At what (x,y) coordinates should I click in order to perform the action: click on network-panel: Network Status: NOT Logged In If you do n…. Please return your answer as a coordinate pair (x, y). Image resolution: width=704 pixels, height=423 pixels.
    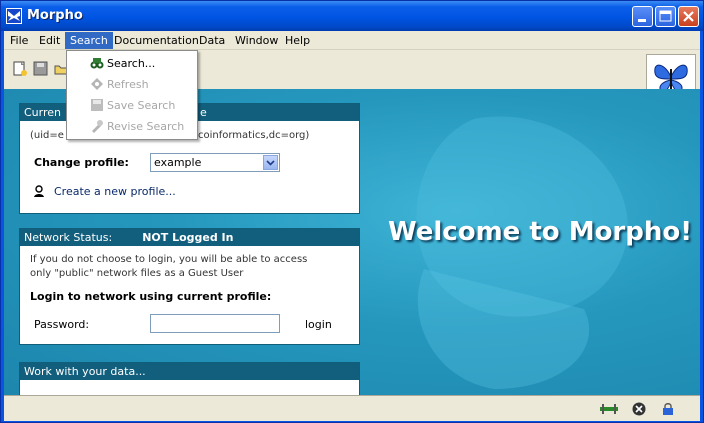
    Looking at the image, I should click on (189, 286).